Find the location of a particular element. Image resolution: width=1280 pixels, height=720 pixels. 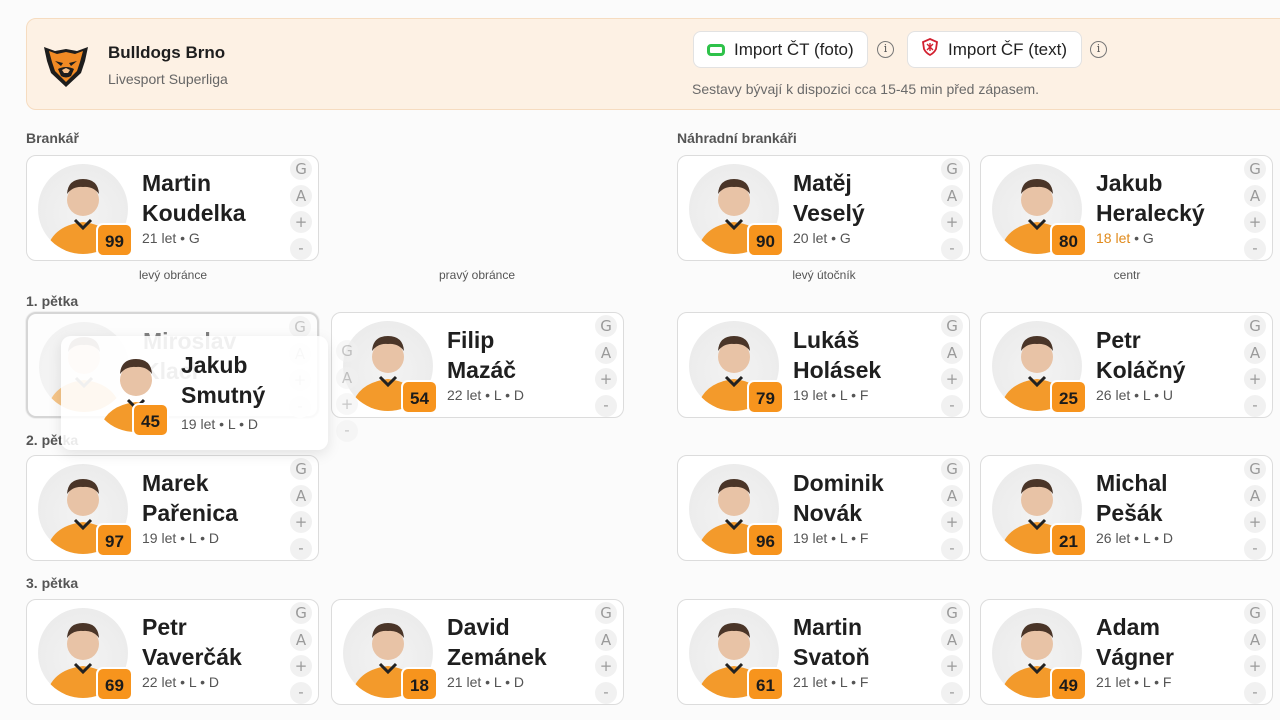

player-card: 96 Dominik Novák 19 let • L • F G A + - is located at coordinates (823, 508).